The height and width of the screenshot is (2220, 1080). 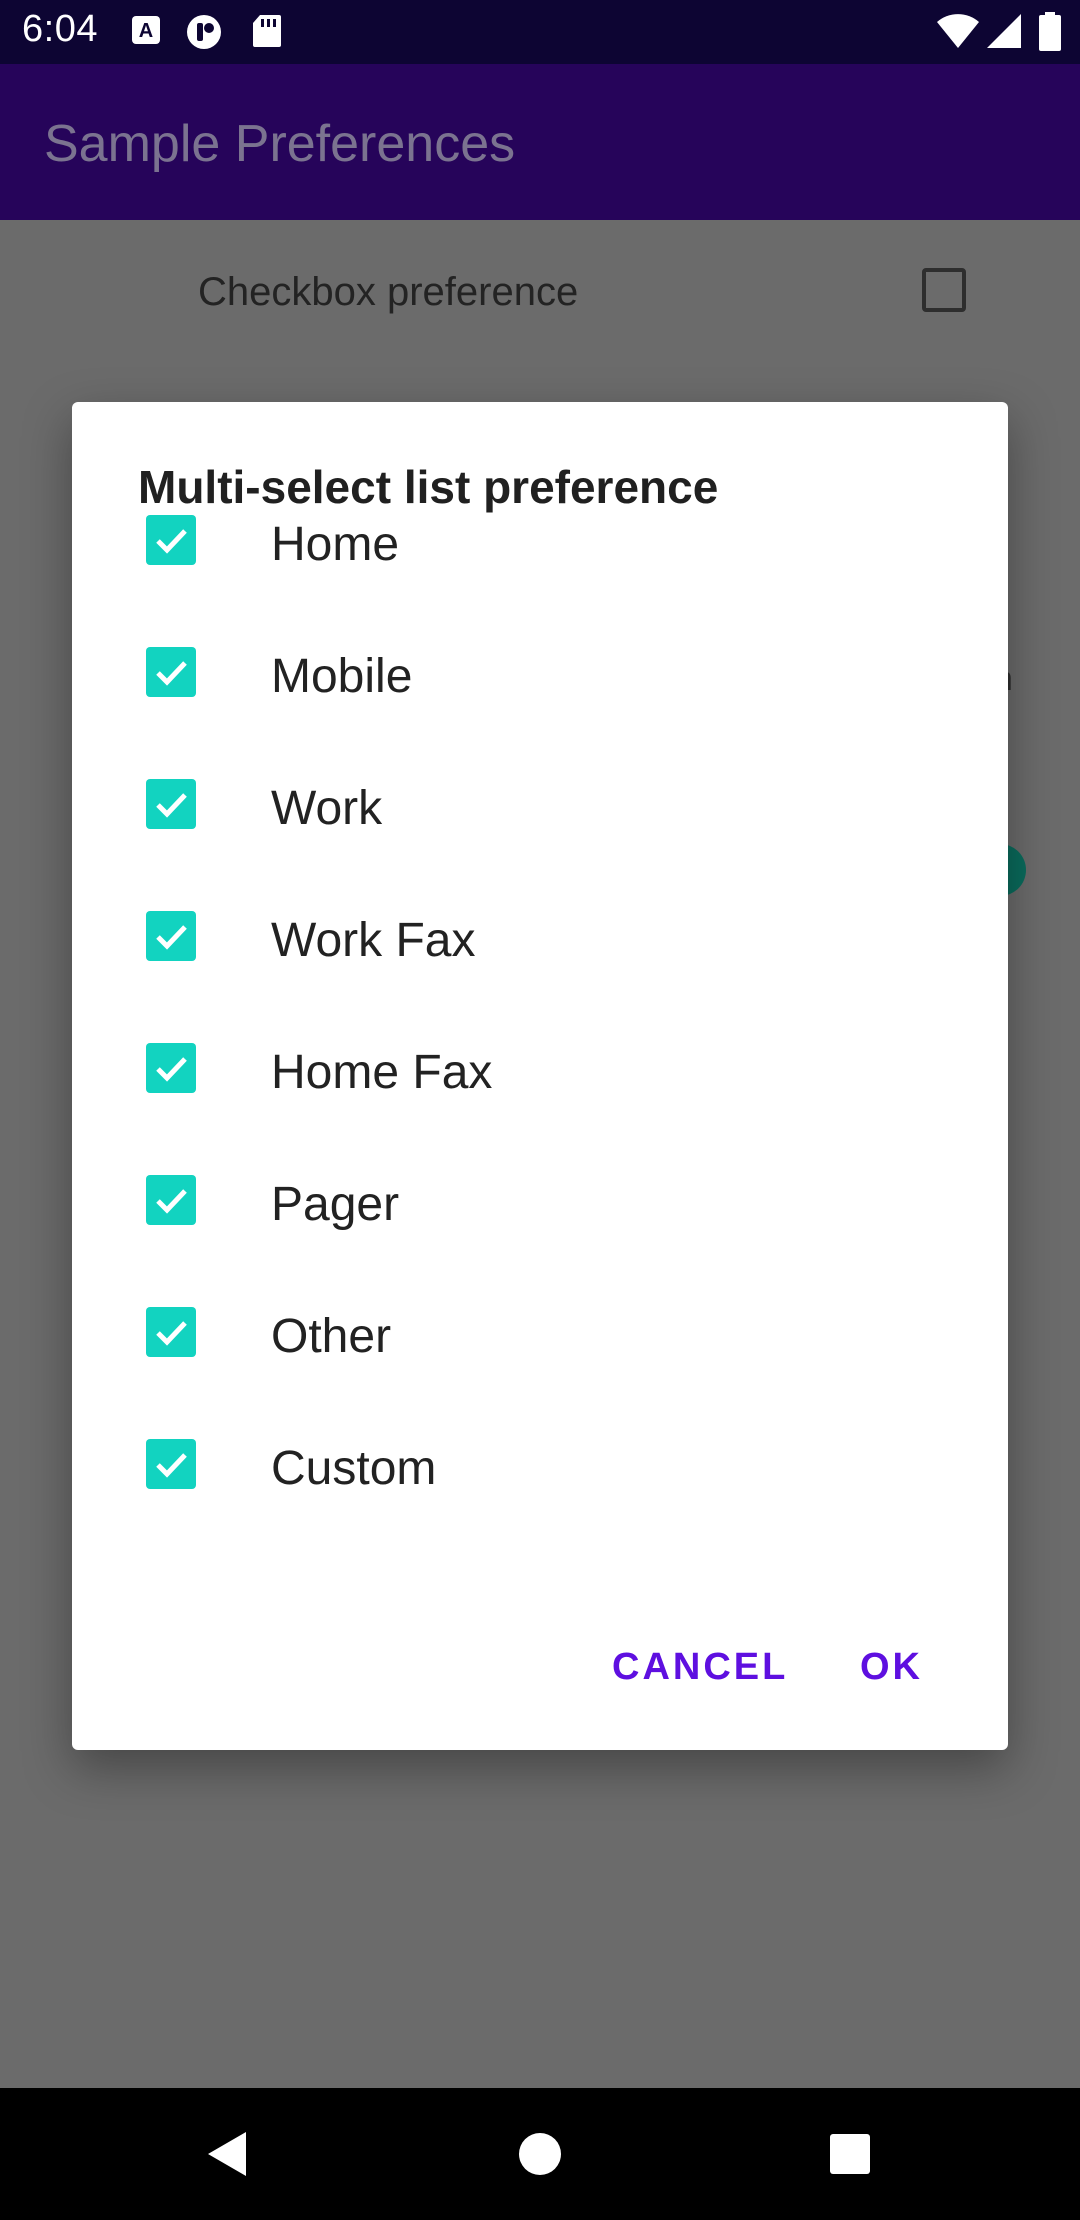 What do you see at coordinates (540, 32) in the screenshot?
I see `status-bar: 6:04 A` at bounding box center [540, 32].